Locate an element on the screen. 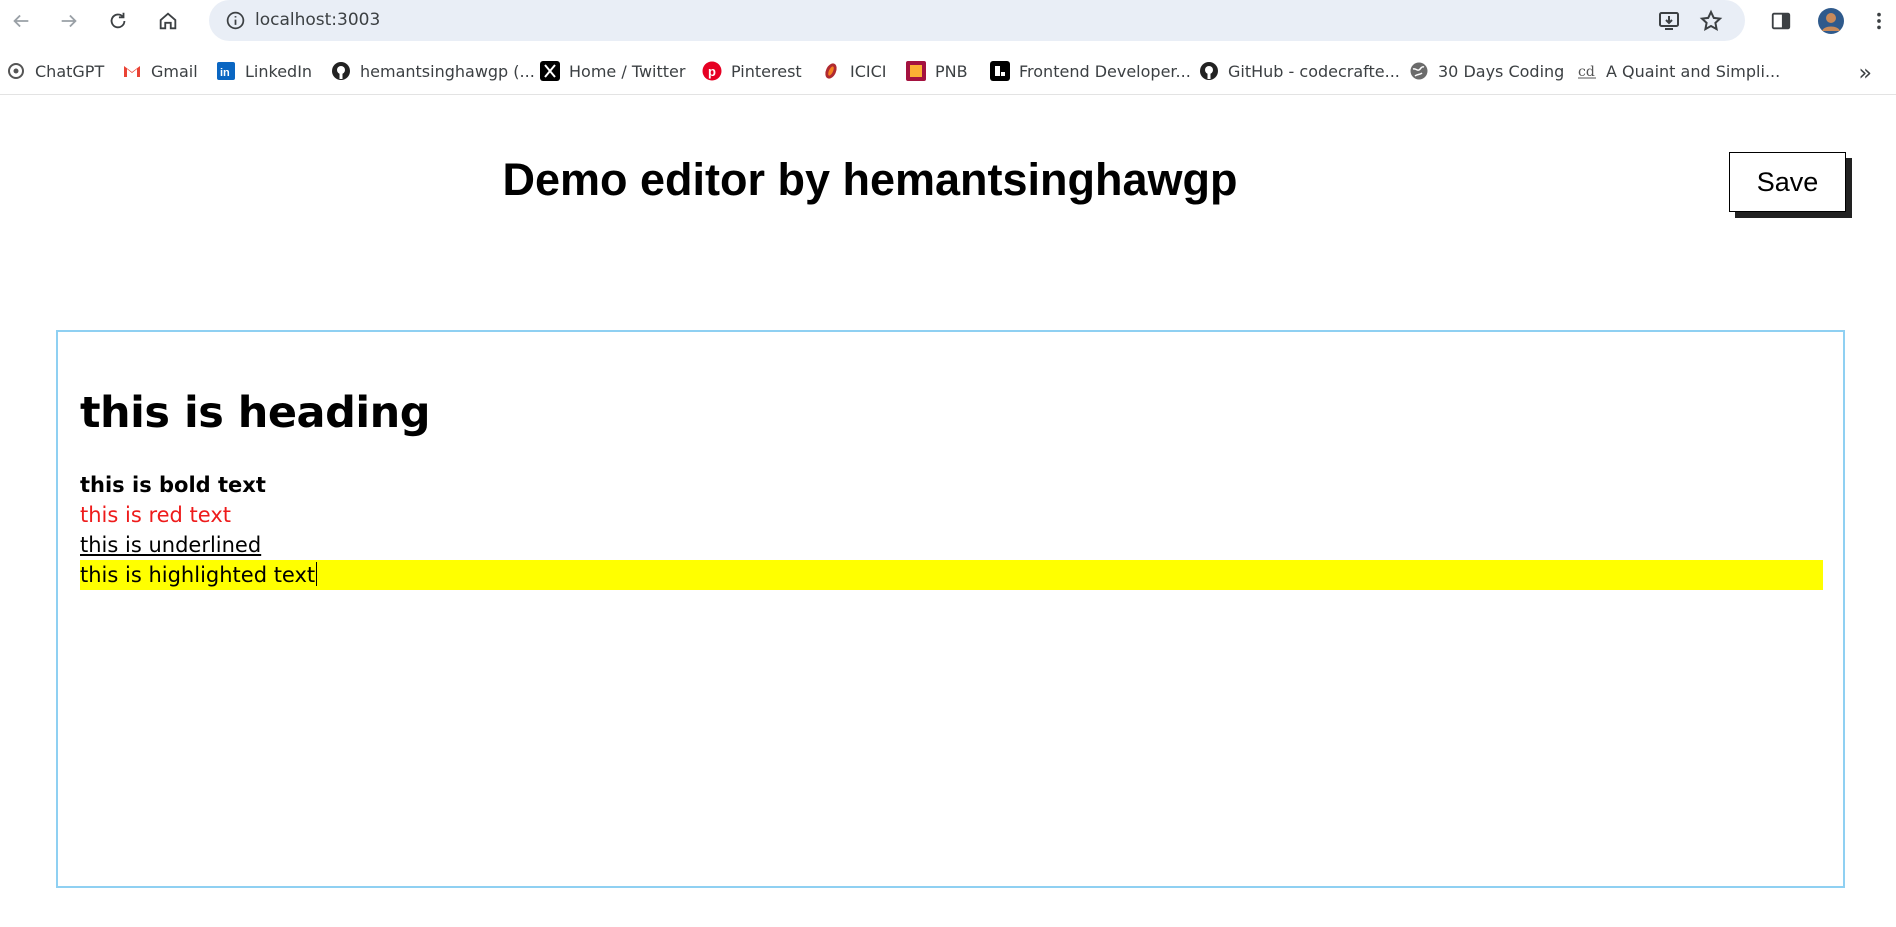 This screenshot has height=927, width=1896. side-panel-icon is located at coordinates (1781, 21).